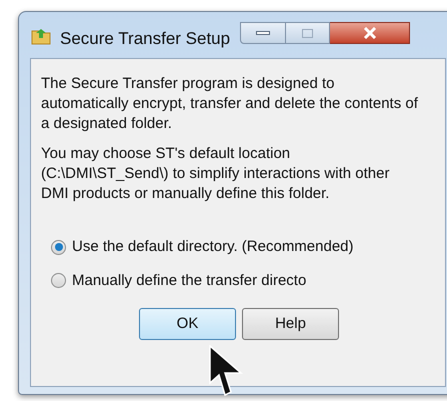 The height and width of the screenshot is (401, 447). What do you see at coordinates (41, 36) in the screenshot?
I see `folder-icon` at bounding box center [41, 36].